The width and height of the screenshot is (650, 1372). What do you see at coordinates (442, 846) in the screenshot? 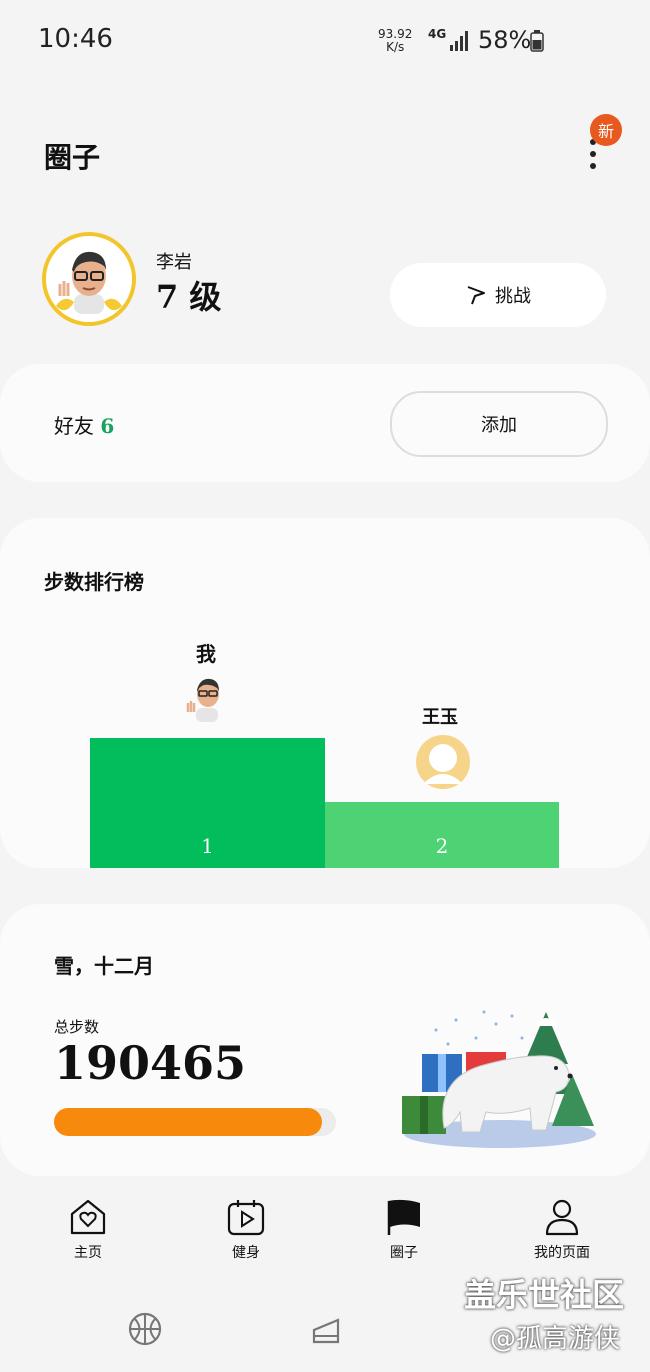
I see `rank2-number: 2` at bounding box center [442, 846].